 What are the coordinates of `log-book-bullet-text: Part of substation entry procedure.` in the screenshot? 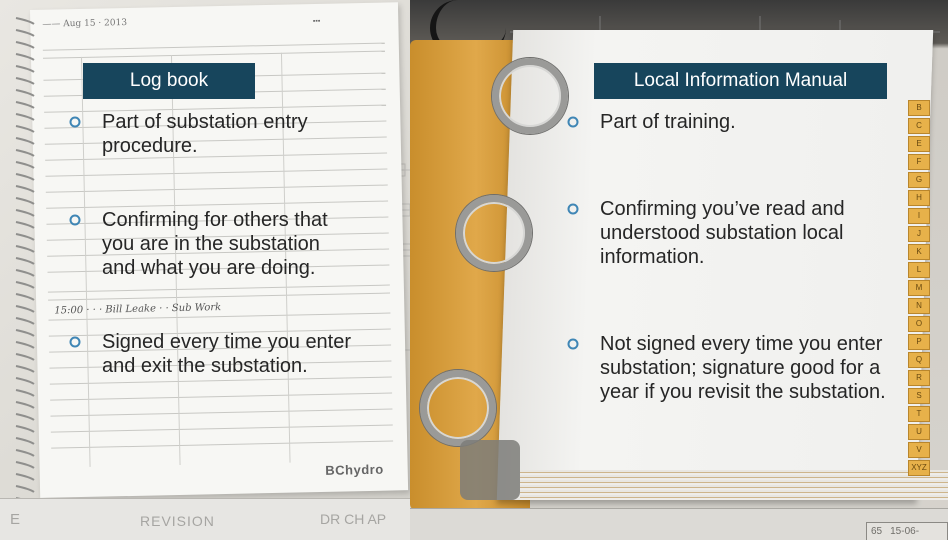 It's located at (205, 134).